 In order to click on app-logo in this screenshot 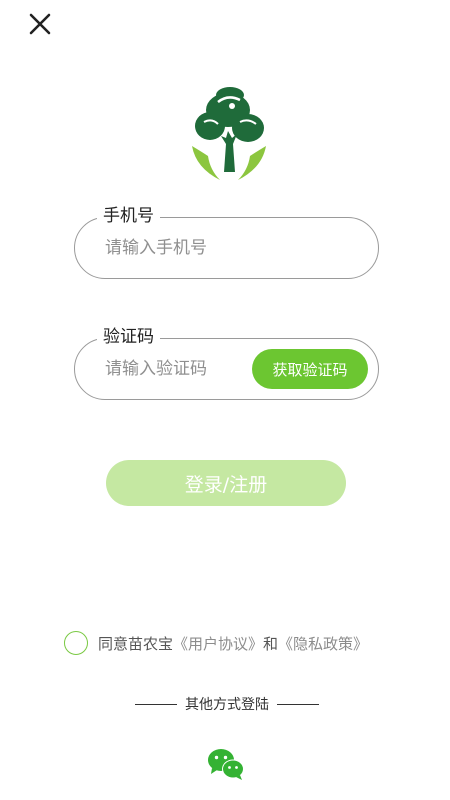, I will do `click(229, 135)`.